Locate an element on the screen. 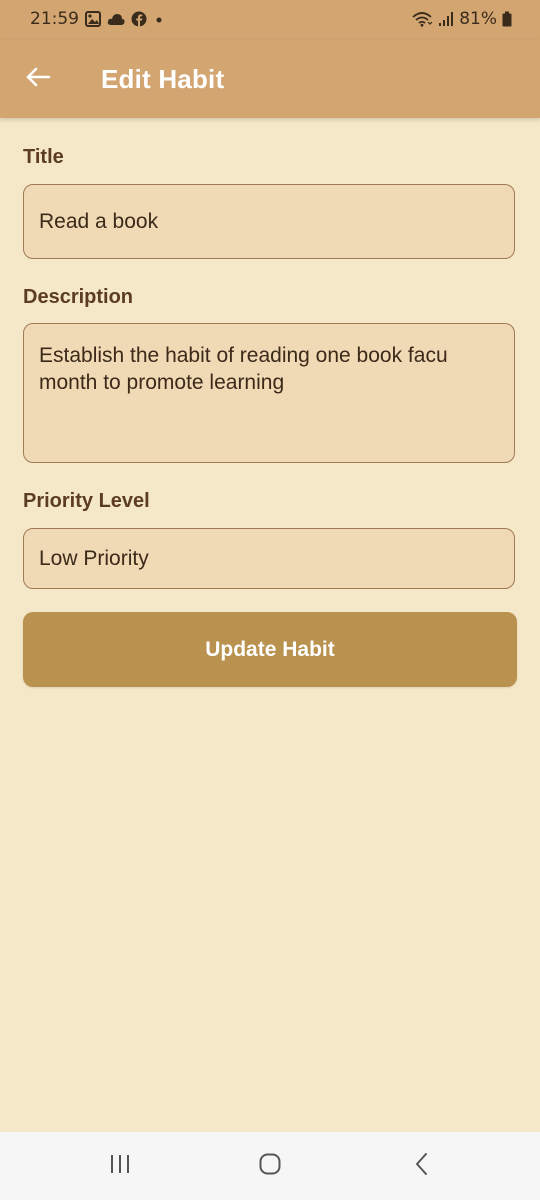  page-title: Edit Habit is located at coordinates (163, 79).